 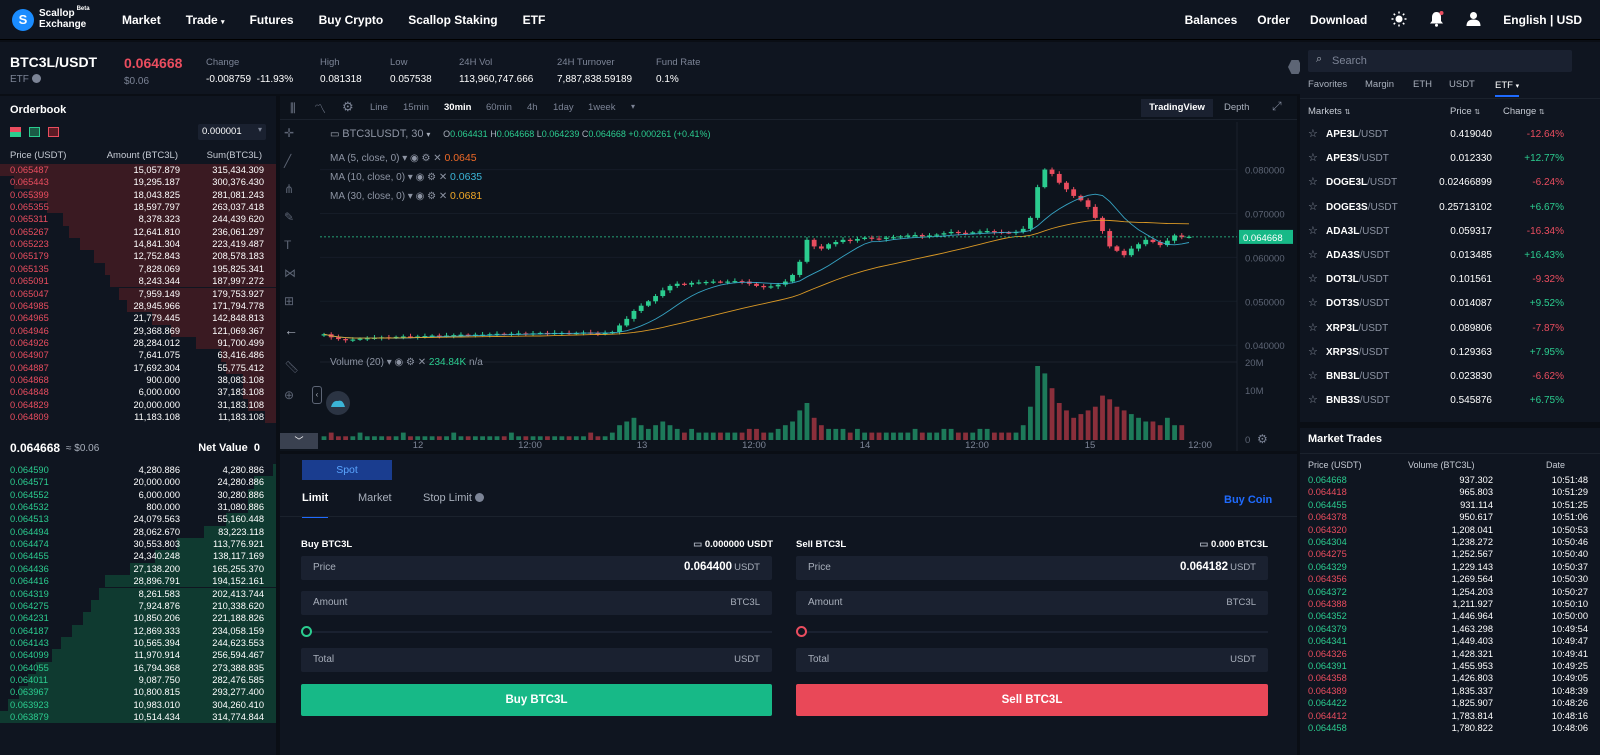 What do you see at coordinates (138, 717) in the screenshot?
I see `orderbook-bid-row: 0.063879 10,514.434 314,774.844` at bounding box center [138, 717].